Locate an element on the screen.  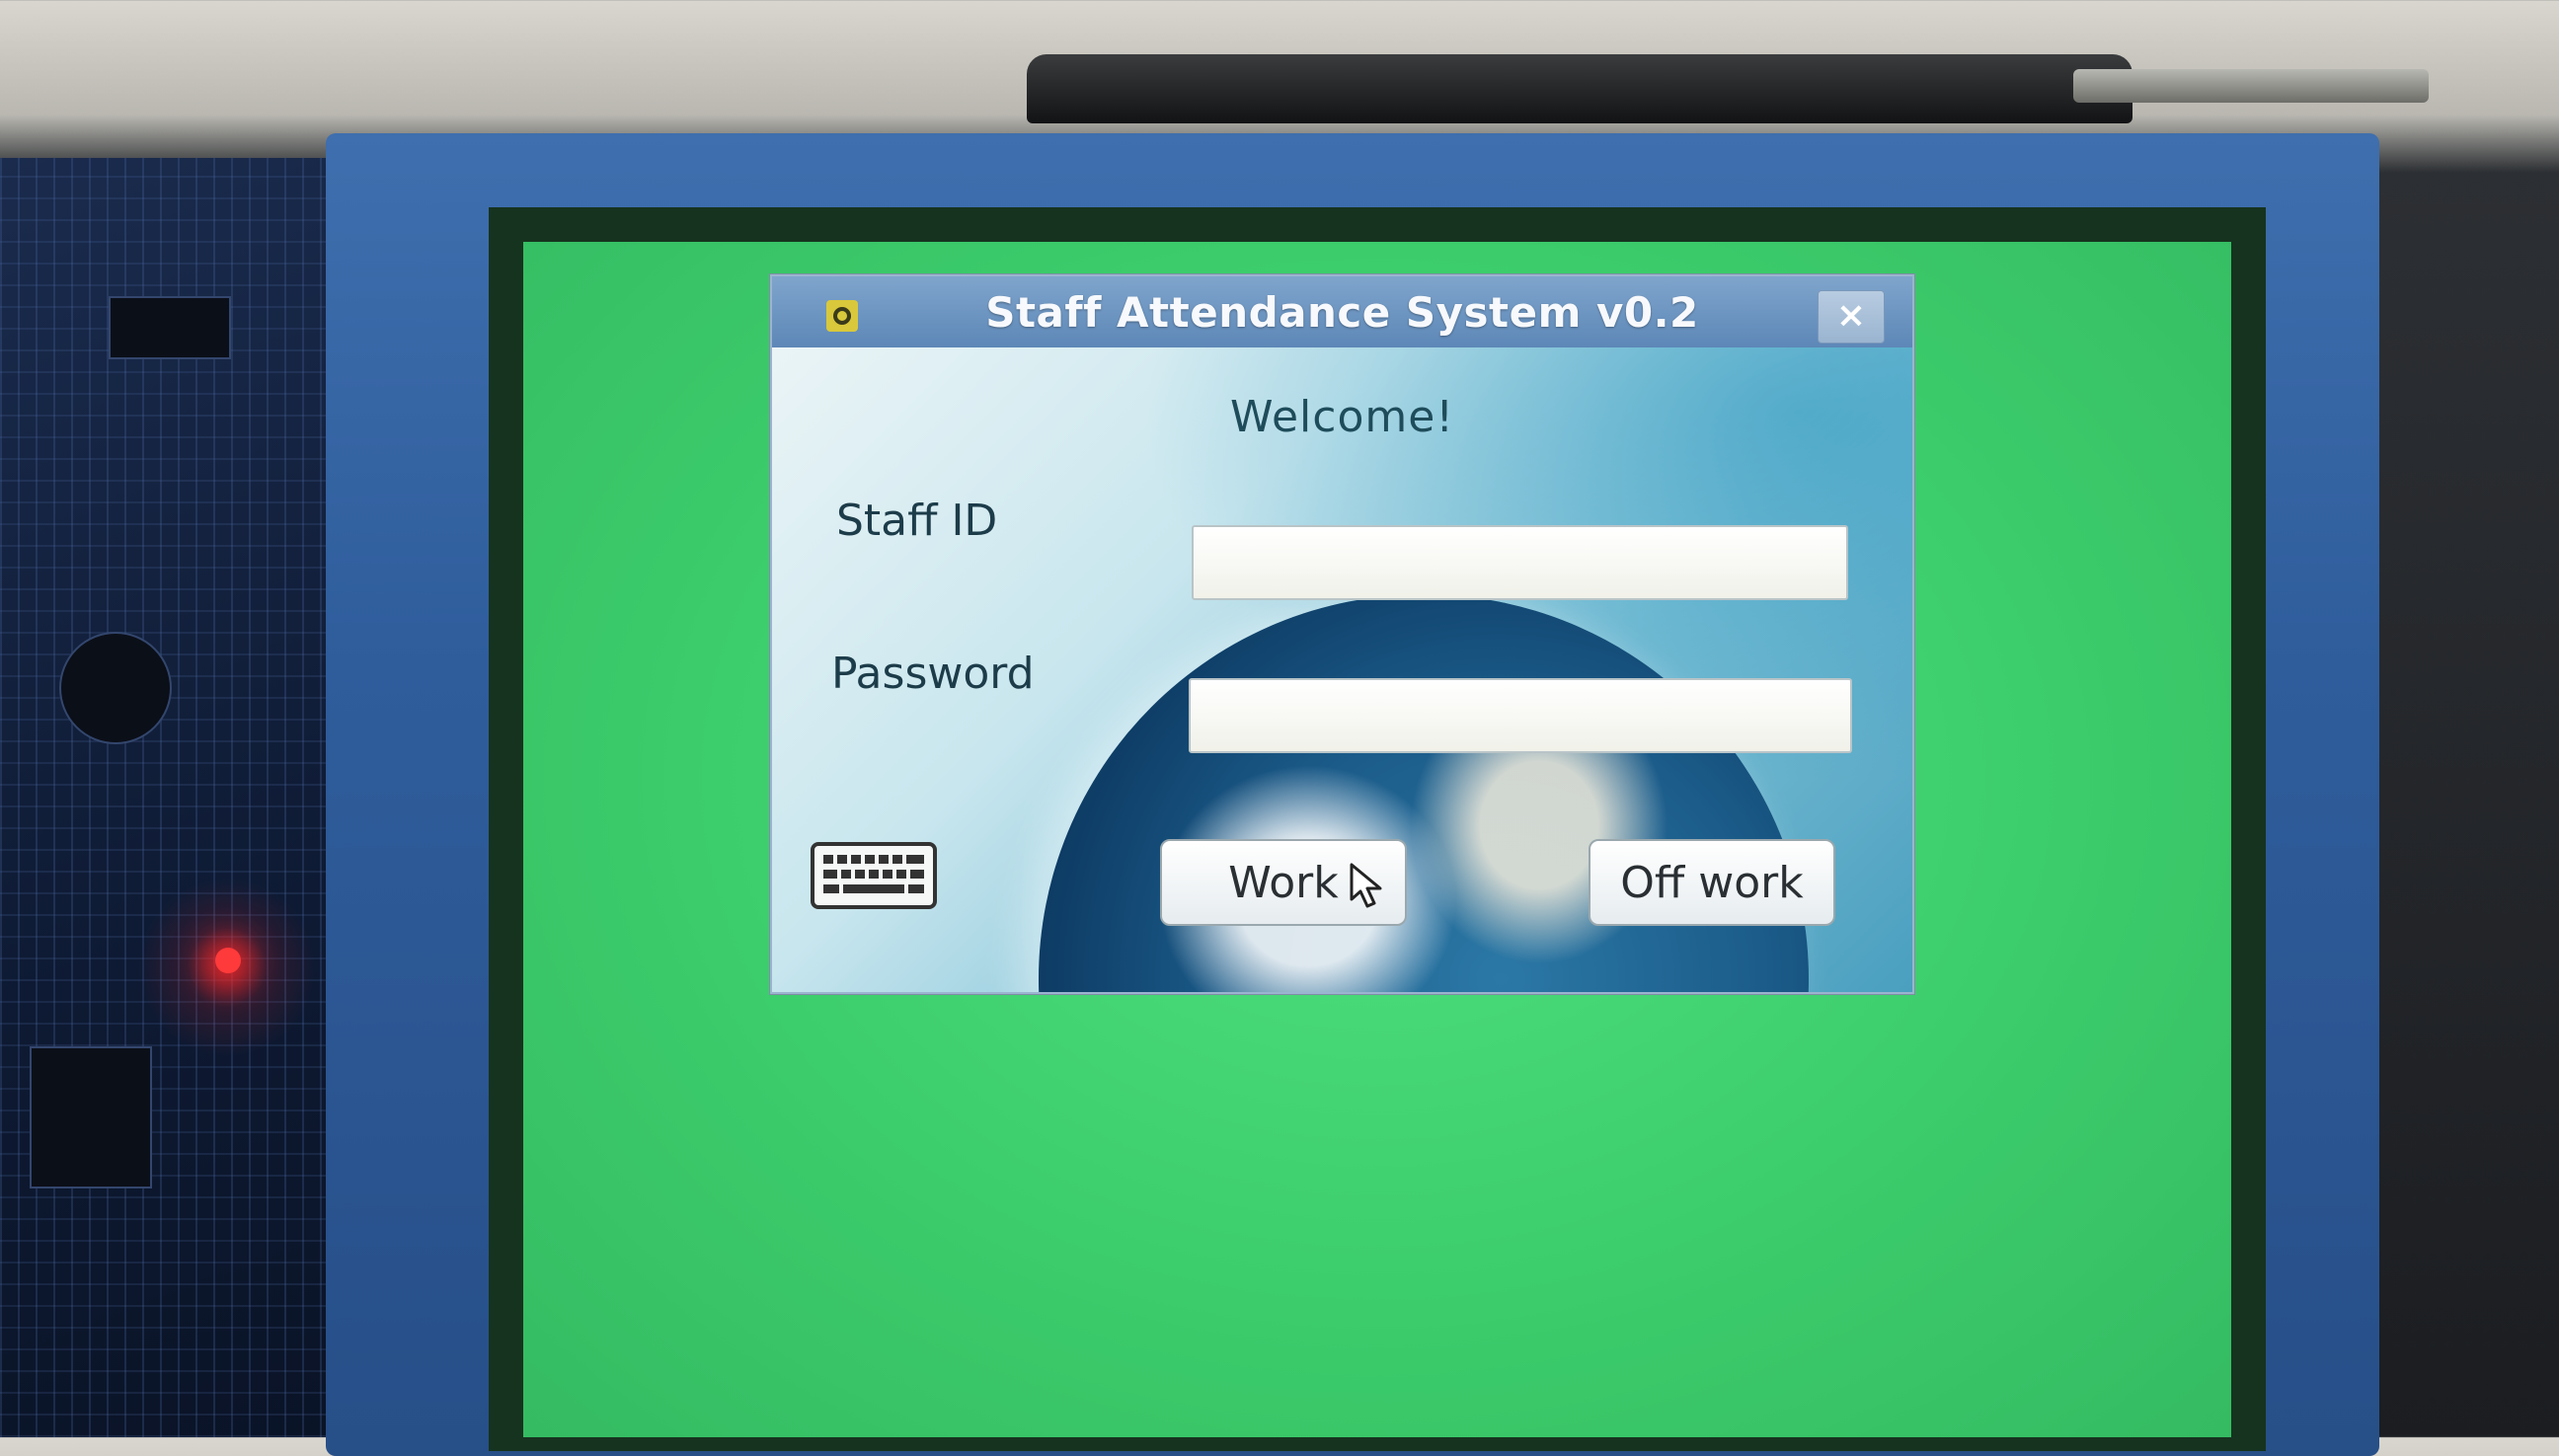
board-buzzer is located at coordinates (115, 688).